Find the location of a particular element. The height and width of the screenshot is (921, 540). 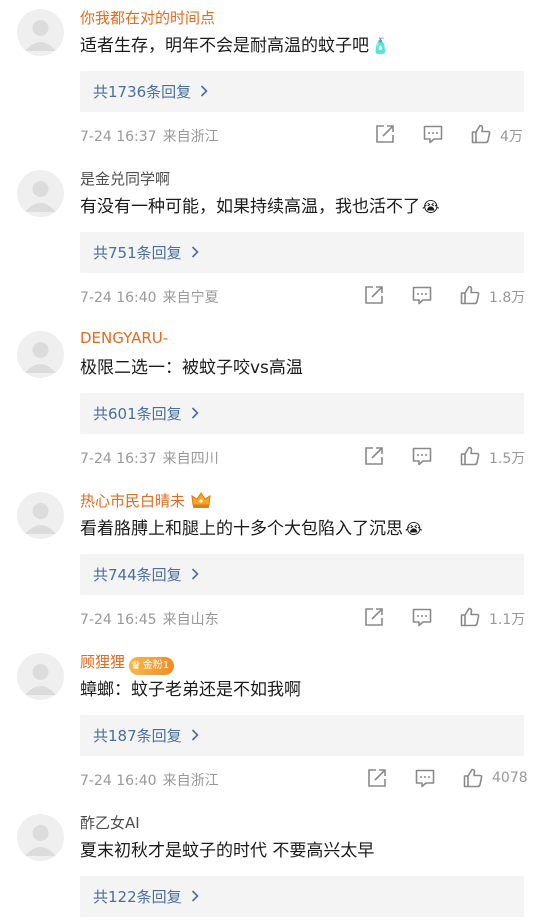

view-replies-button: 共601条回复 is located at coordinates (302, 413).